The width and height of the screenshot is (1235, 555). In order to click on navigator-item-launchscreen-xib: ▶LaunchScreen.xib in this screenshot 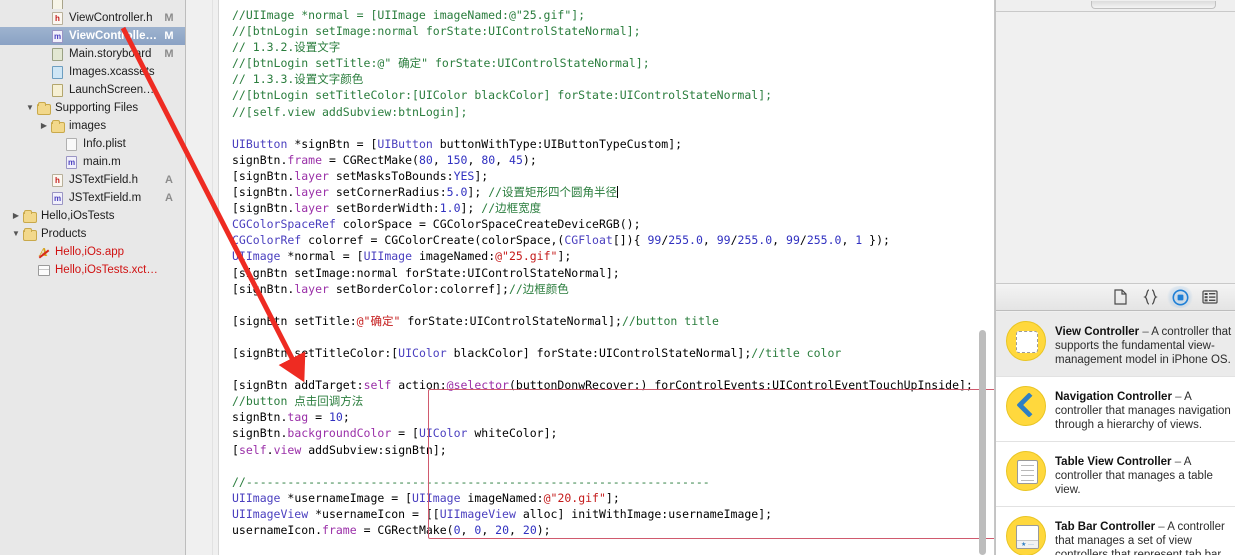, I will do `click(92, 90)`.